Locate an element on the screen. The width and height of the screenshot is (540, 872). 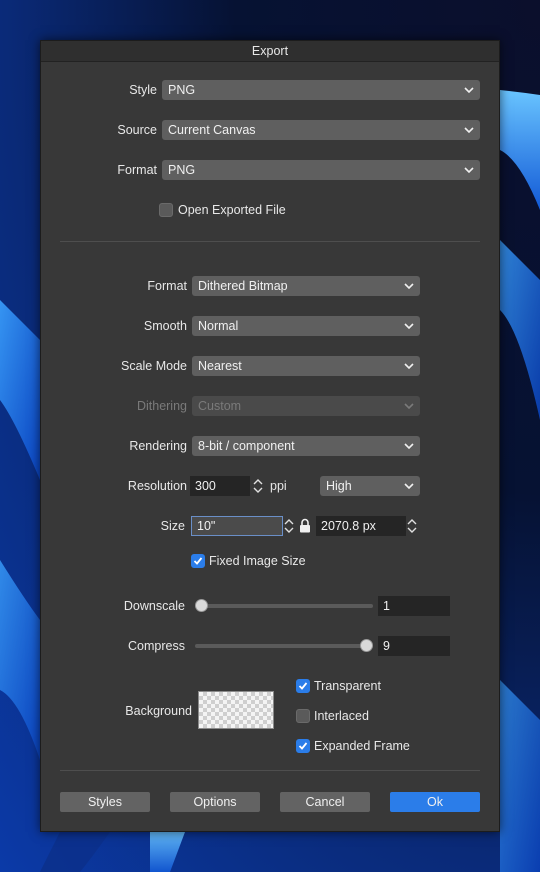
scale-mode-value: Nearest is located at coordinates (220, 366).